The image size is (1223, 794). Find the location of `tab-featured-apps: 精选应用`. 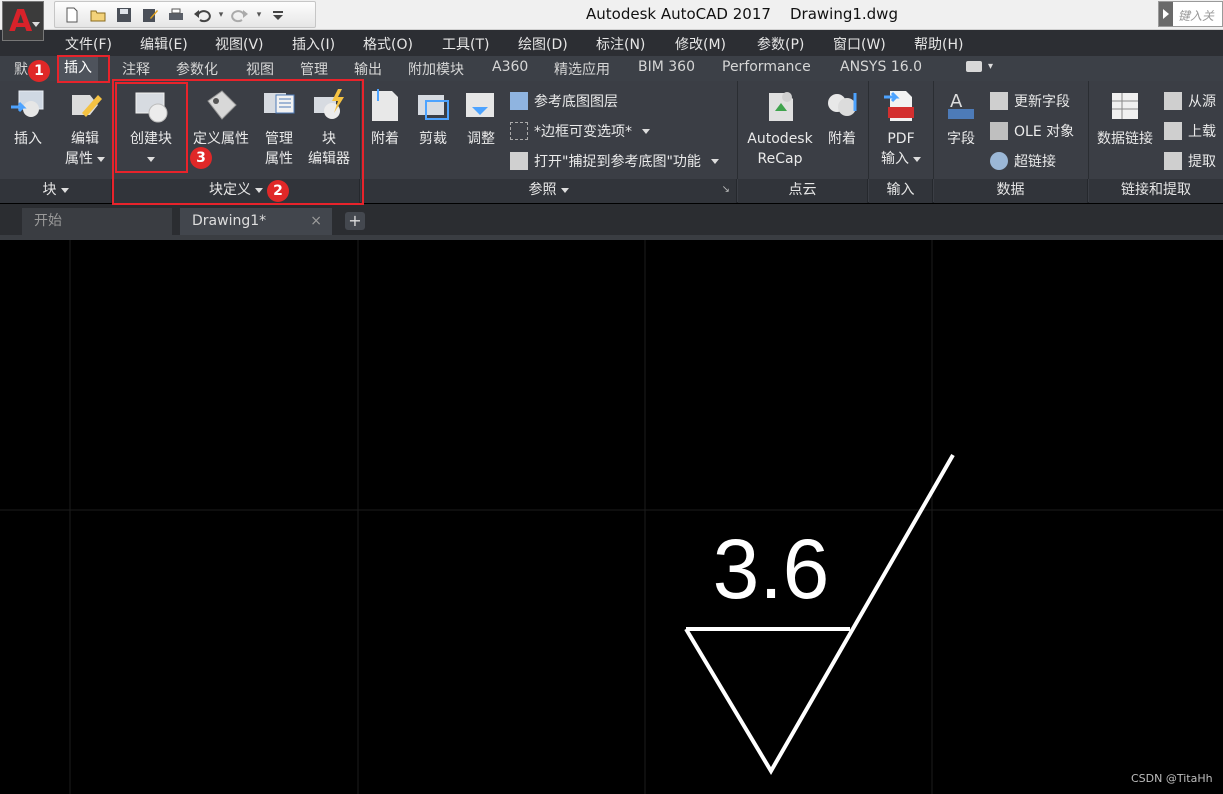

tab-featured-apps: 精选应用 is located at coordinates (582, 69).